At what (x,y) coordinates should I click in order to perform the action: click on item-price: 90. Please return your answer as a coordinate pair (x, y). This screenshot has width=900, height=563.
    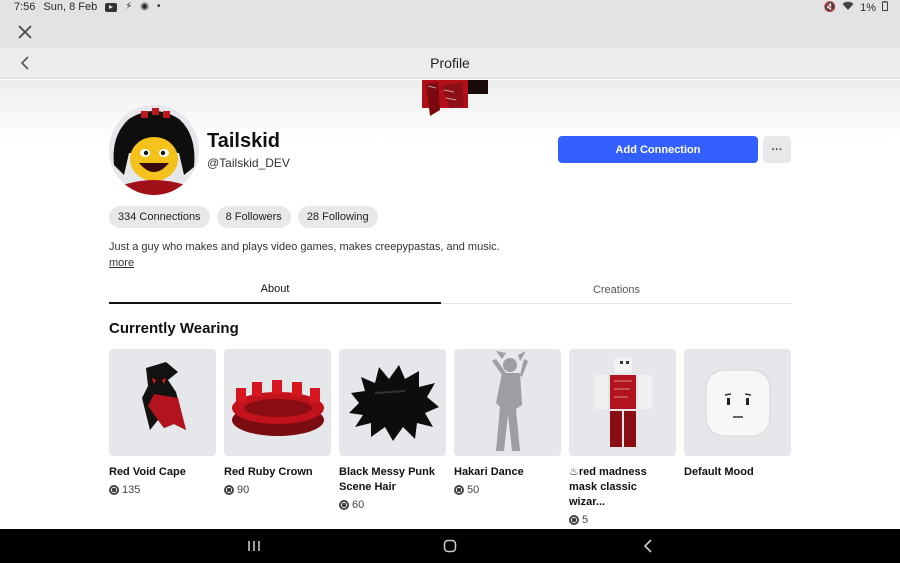
    Looking at the image, I should click on (277, 490).